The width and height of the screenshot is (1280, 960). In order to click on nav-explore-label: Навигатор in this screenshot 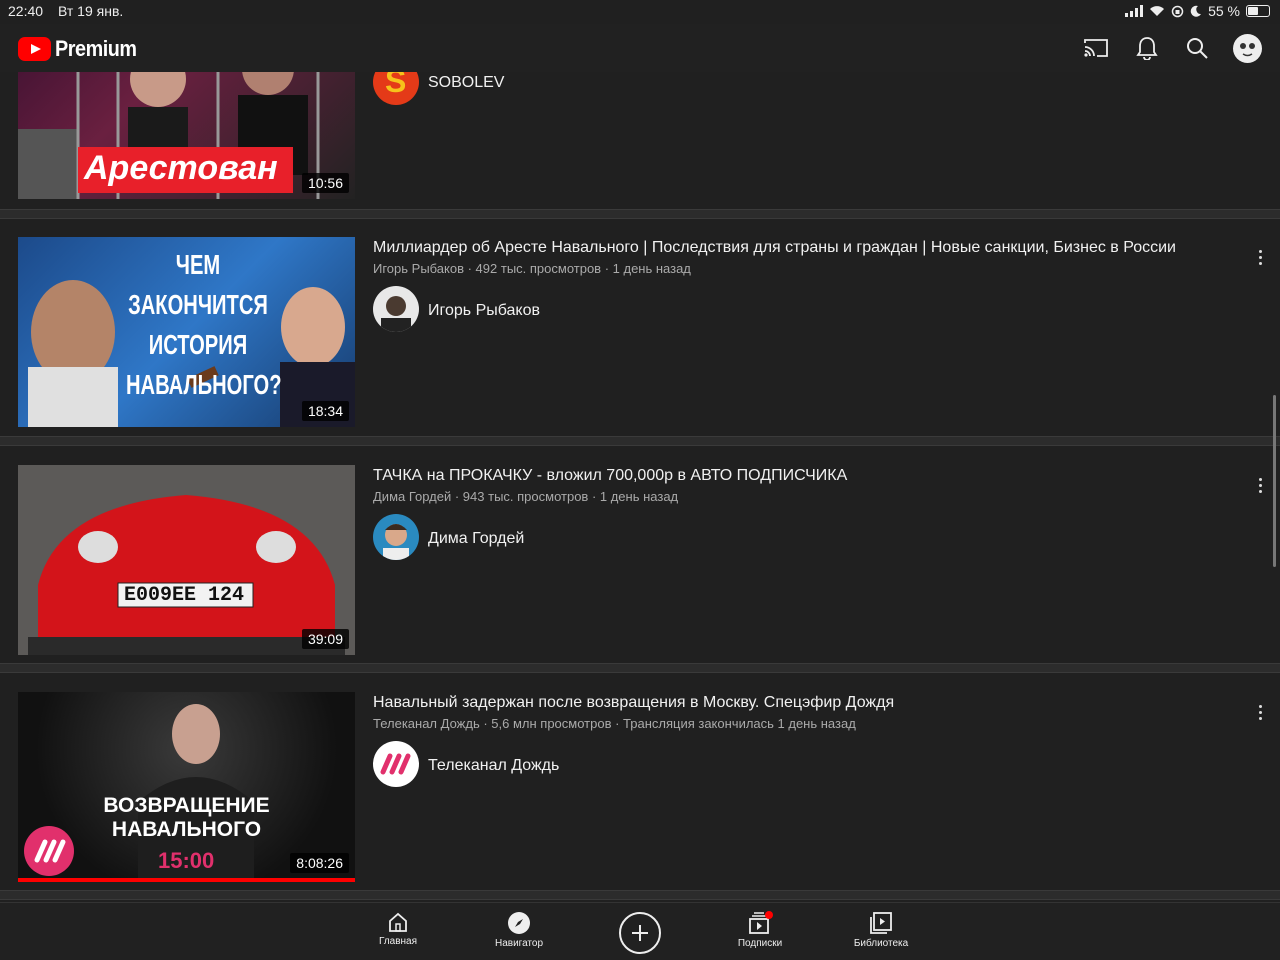, I will do `click(519, 943)`.